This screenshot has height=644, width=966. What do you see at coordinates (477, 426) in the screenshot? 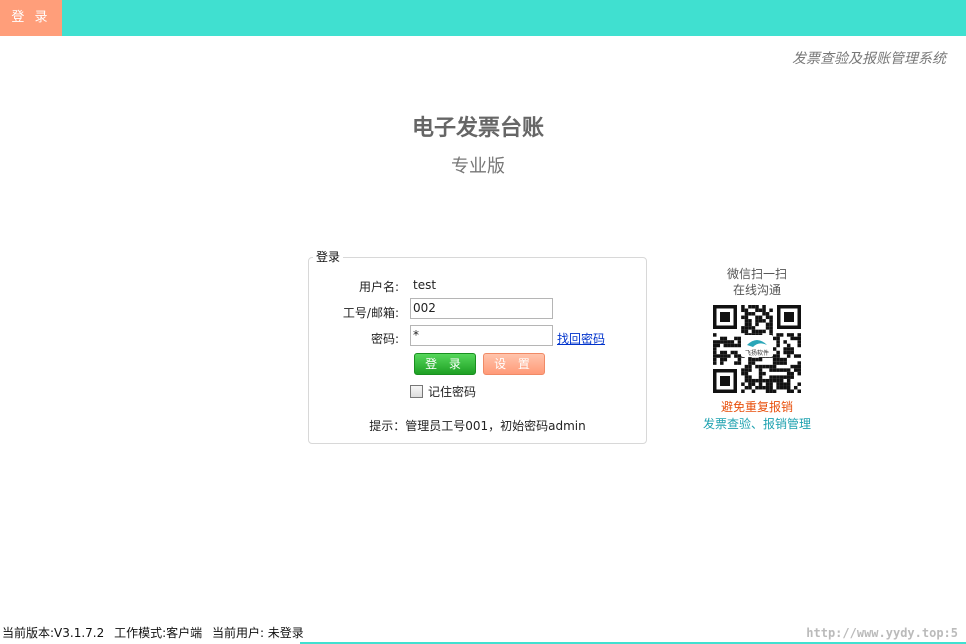
I see `login-hint: 提示：管理员工号001，初始密码admin` at bounding box center [477, 426].